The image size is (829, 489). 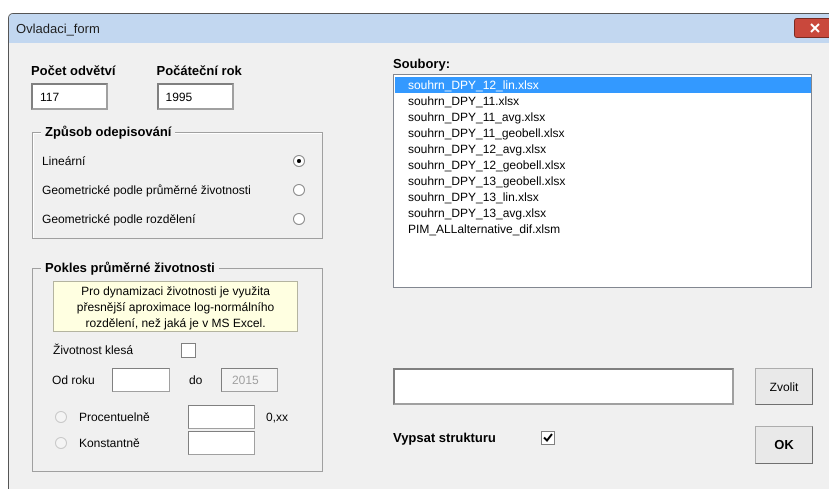 What do you see at coordinates (93, 350) in the screenshot?
I see `checkbox-label: Životnost klesá` at bounding box center [93, 350].